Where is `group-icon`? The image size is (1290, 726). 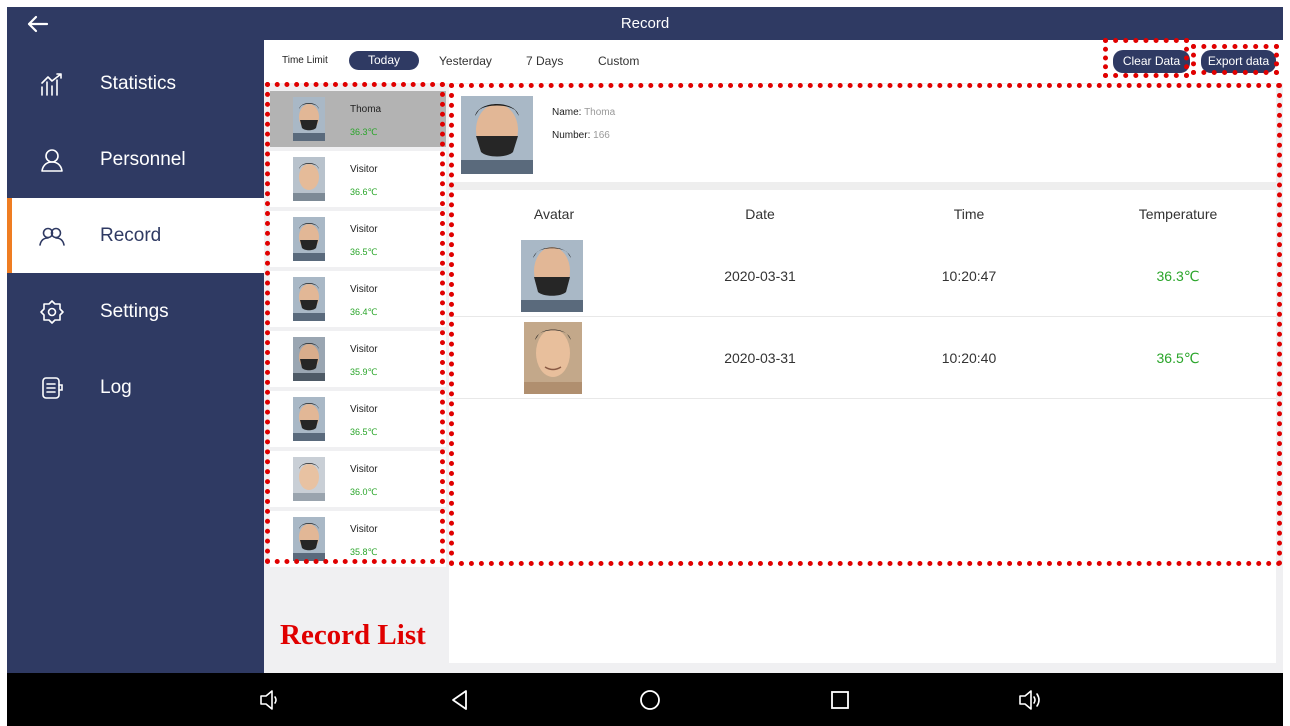 group-icon is located at coordinates (52, 236).